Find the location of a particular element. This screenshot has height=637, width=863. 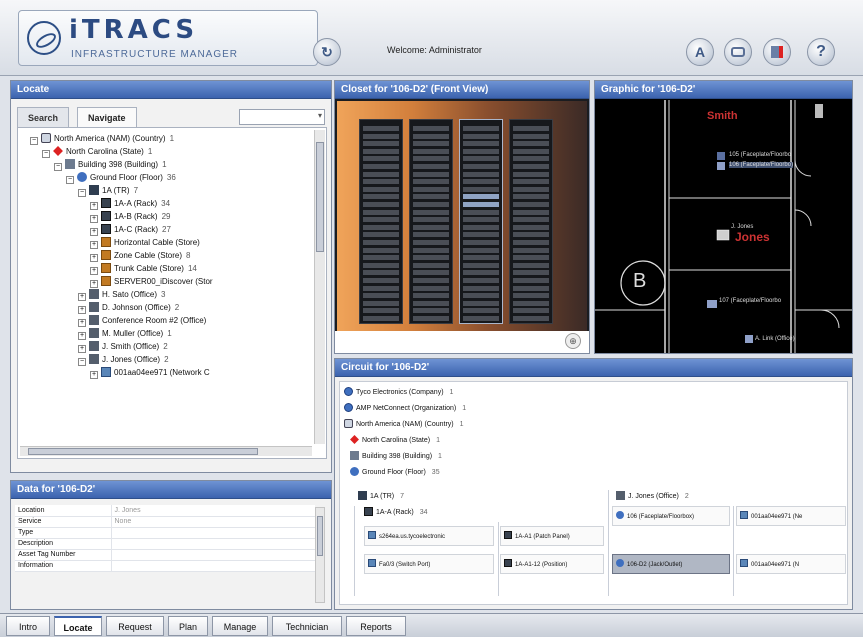

circuit-hierarchy-item: North America (NAM) (Country) 1 is located at coordinates (404, 425).